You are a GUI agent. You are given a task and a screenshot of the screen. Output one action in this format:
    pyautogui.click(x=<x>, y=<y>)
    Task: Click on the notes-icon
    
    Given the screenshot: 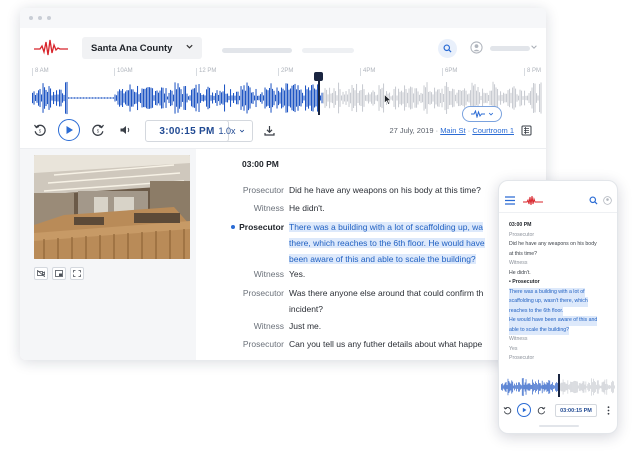 What is the action you would take?
    pyautogui.click(x=526, y=130)
    